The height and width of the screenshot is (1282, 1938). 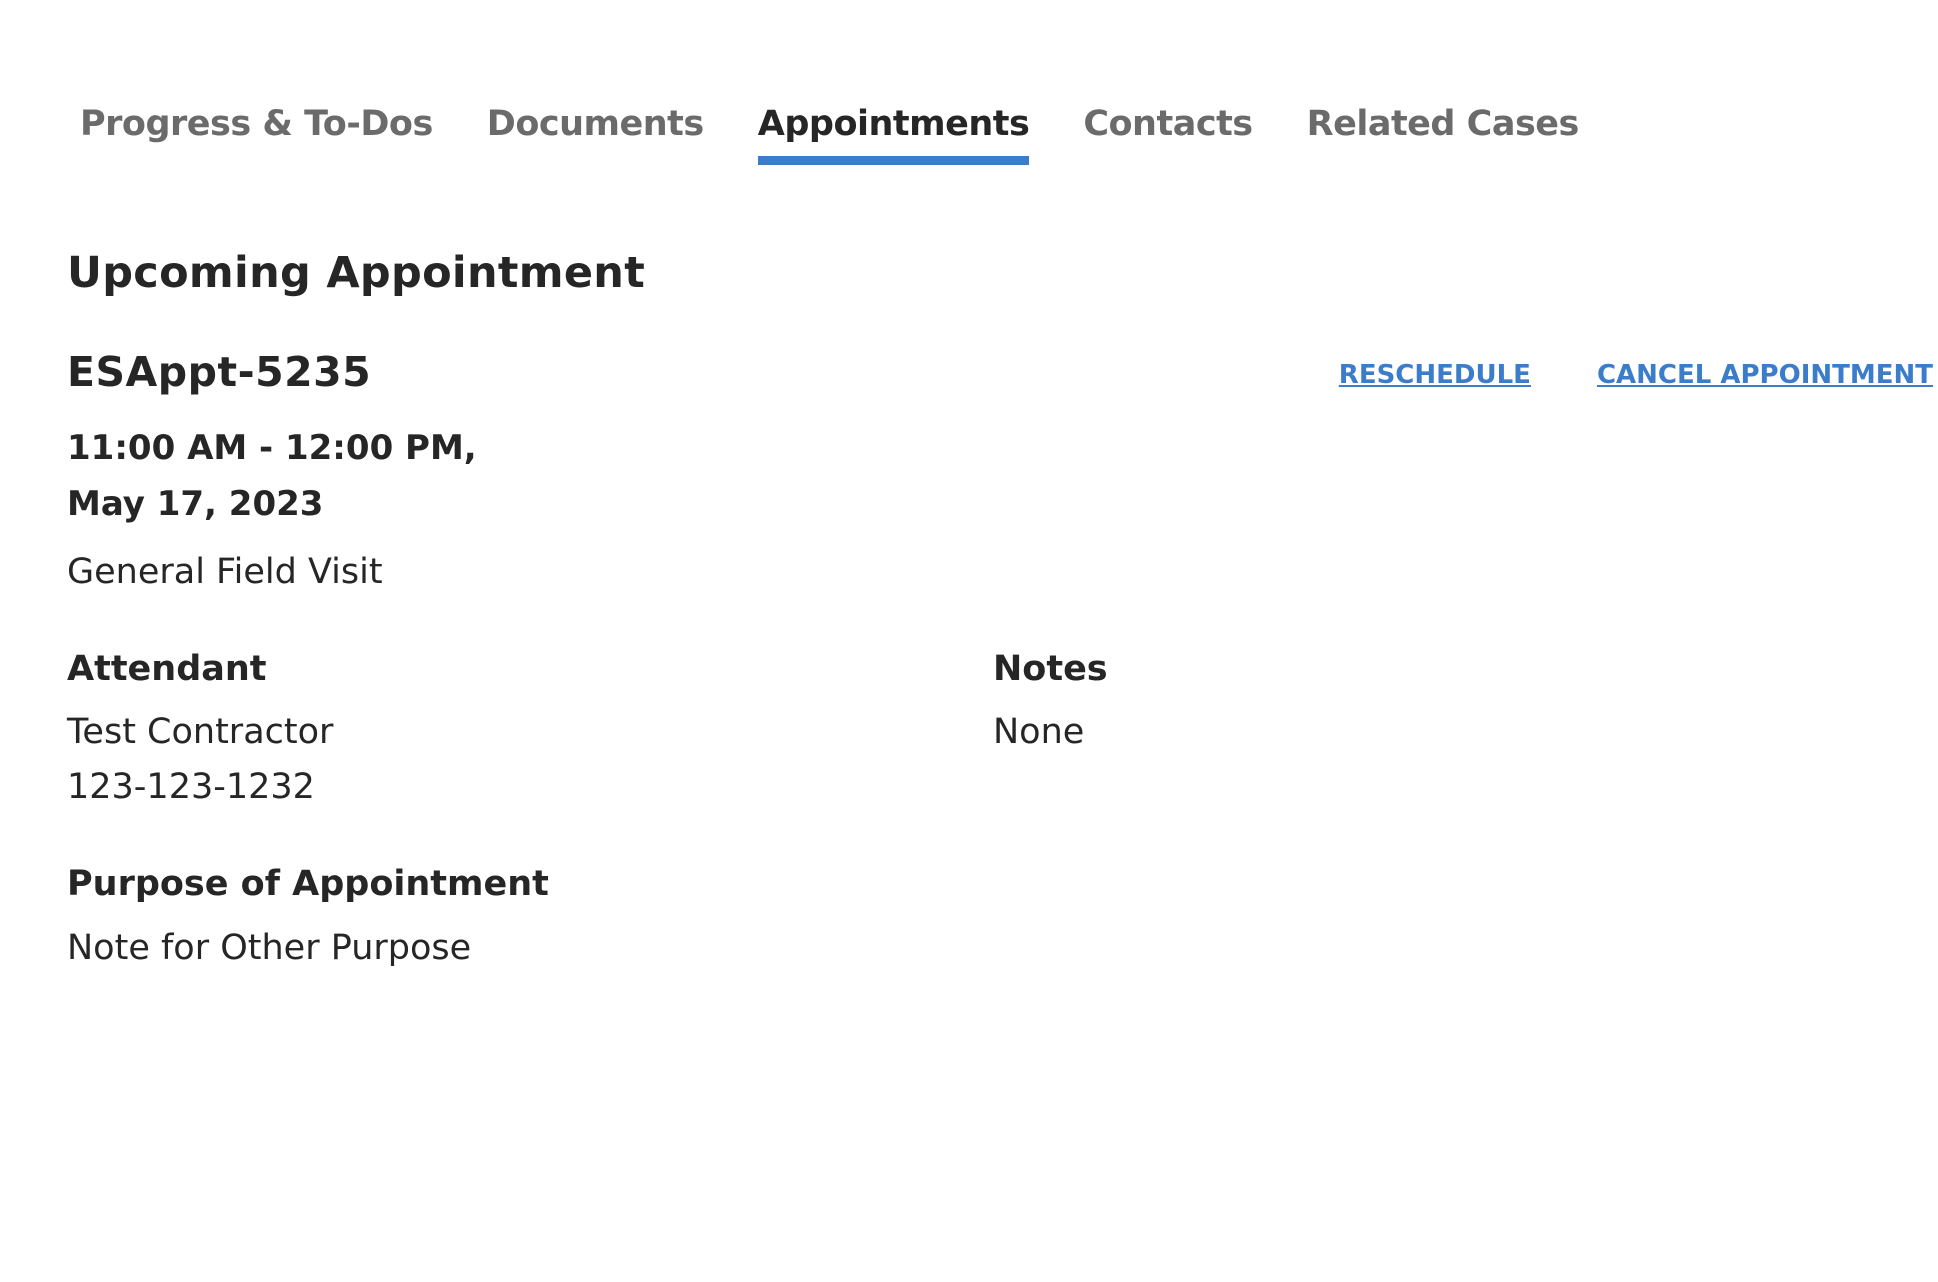 What do you see at coordinates (595, 128) in the screenshot?
I see `tab-documents: Documents` at bounding box center [595, 128].